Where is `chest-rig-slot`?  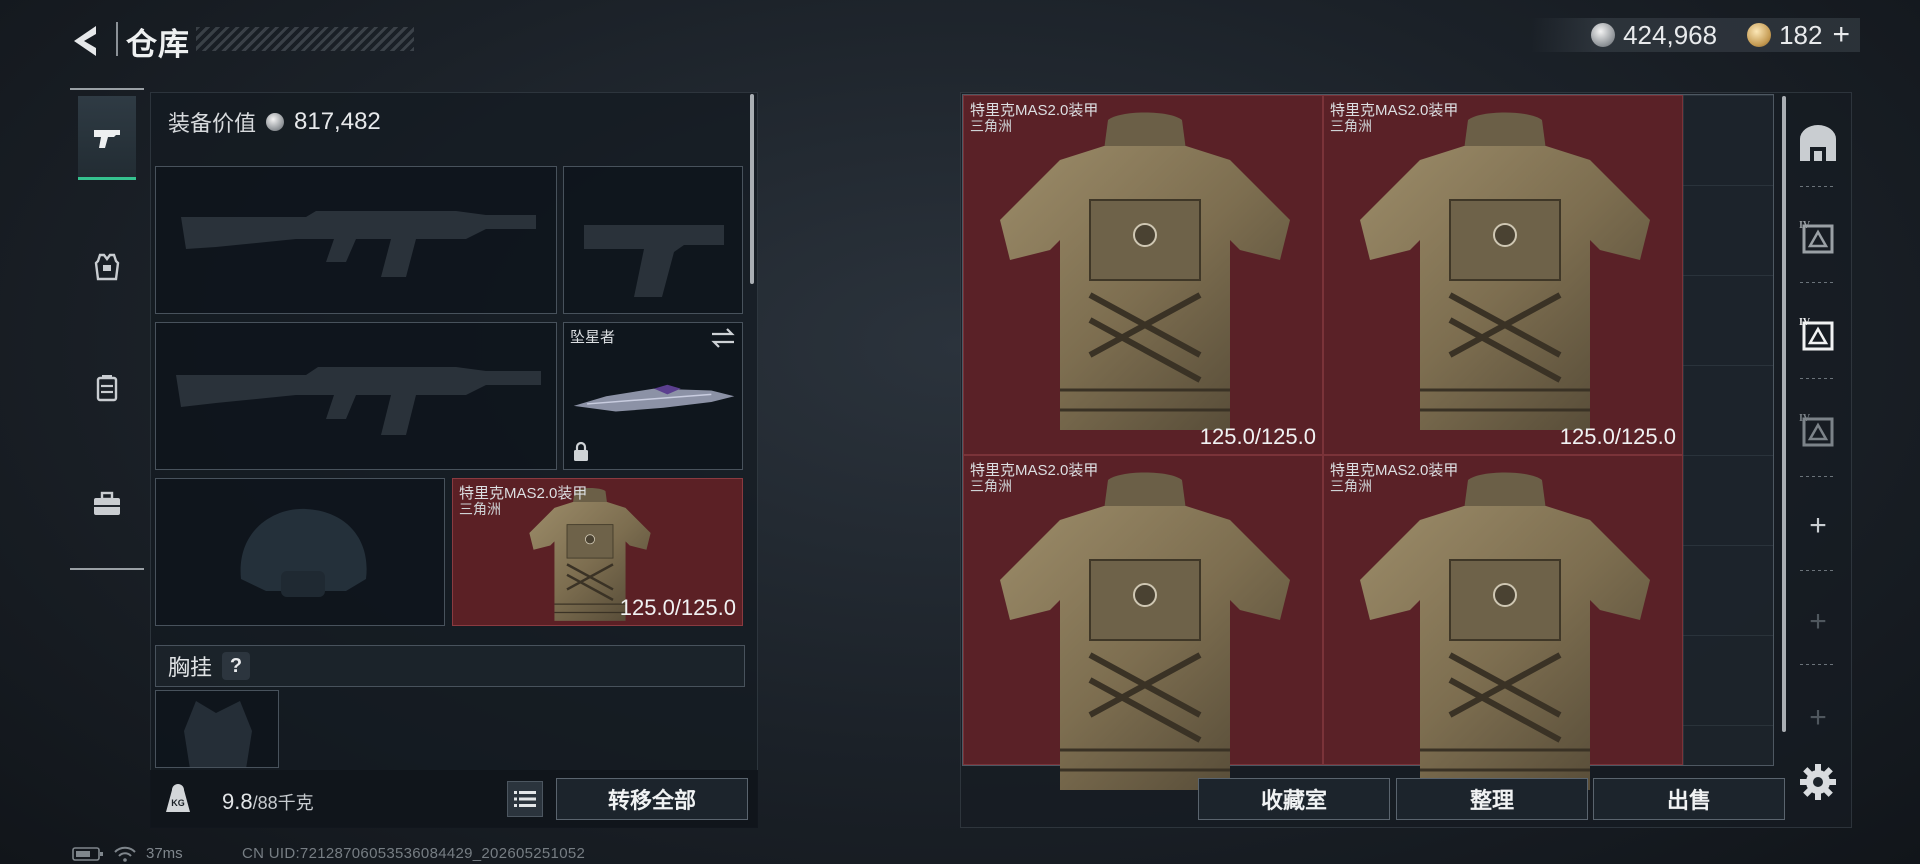 chest-rig-slot is located at coordinates (217, 729).